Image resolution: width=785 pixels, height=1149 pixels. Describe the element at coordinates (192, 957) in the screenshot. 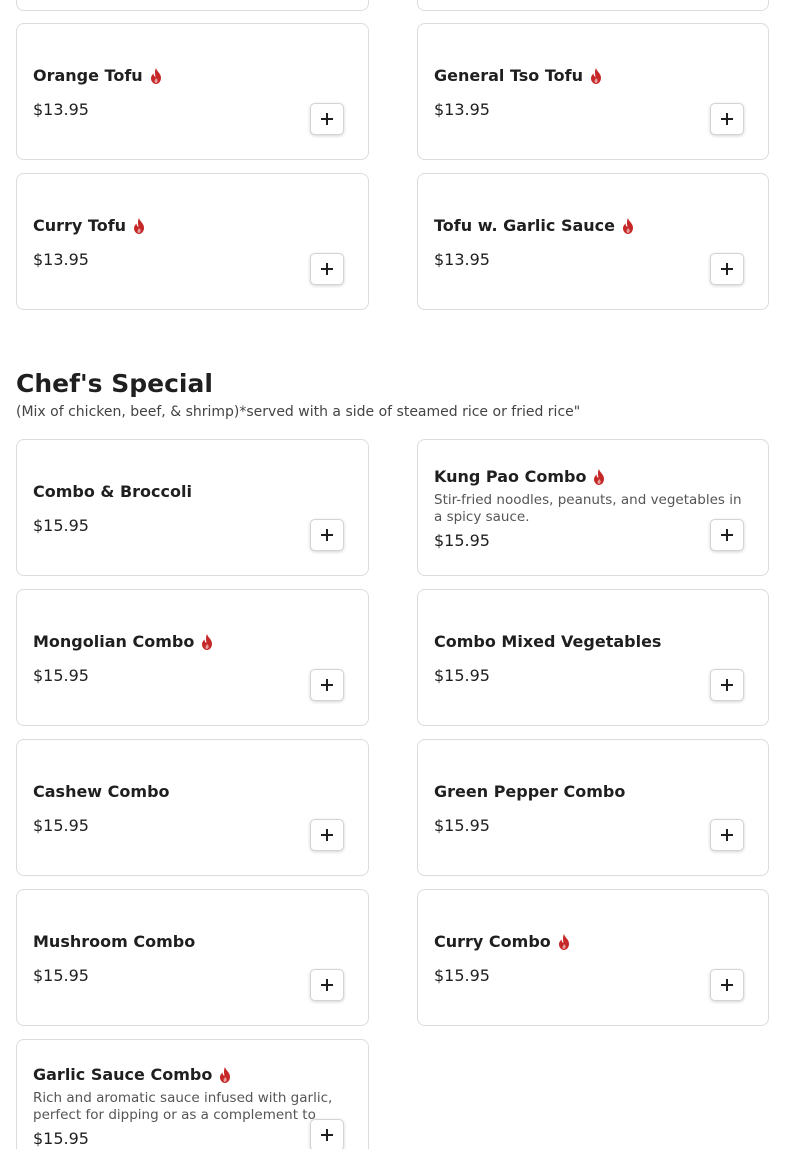

I see `menu-item-card: Mushroom Combo $15.95` at that location.